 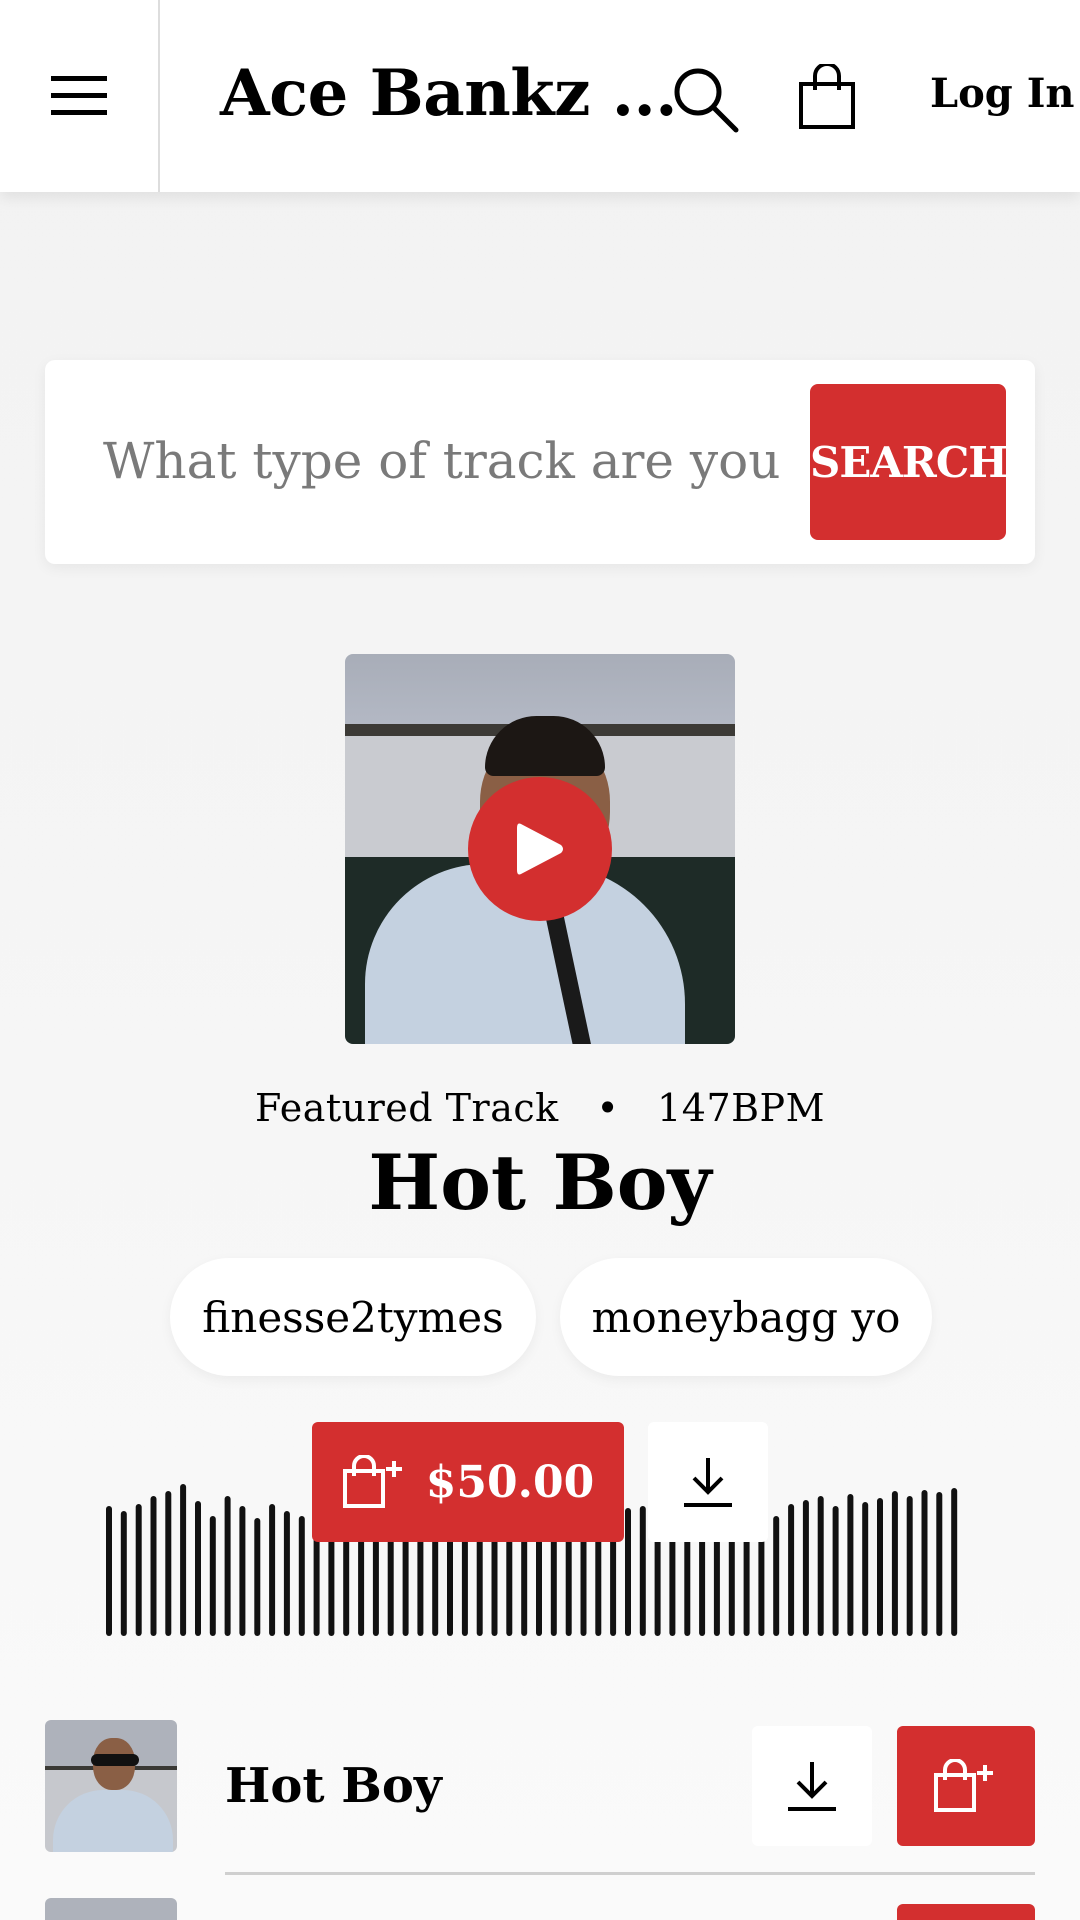 I want to click on featured-meta: Featured Track • 147BPM, so click(x=540, y=1108).